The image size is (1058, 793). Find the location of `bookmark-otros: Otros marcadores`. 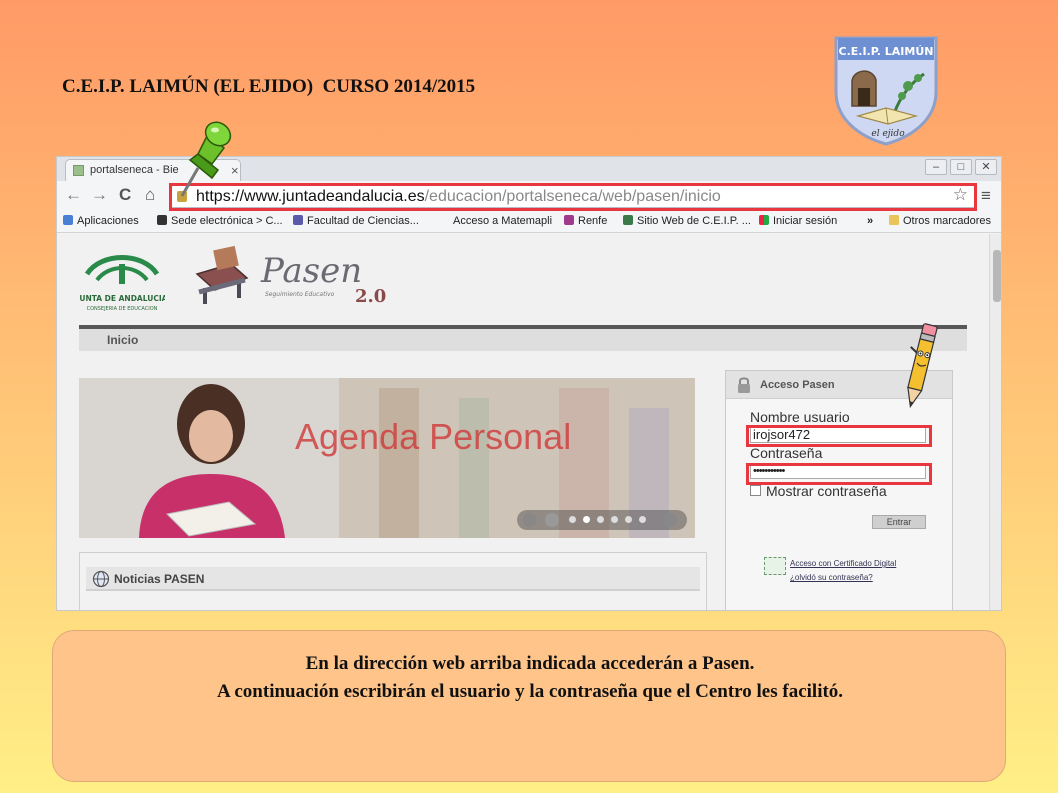

bookmark-otros: Otros marcadores is located at coordinates (940, 221).